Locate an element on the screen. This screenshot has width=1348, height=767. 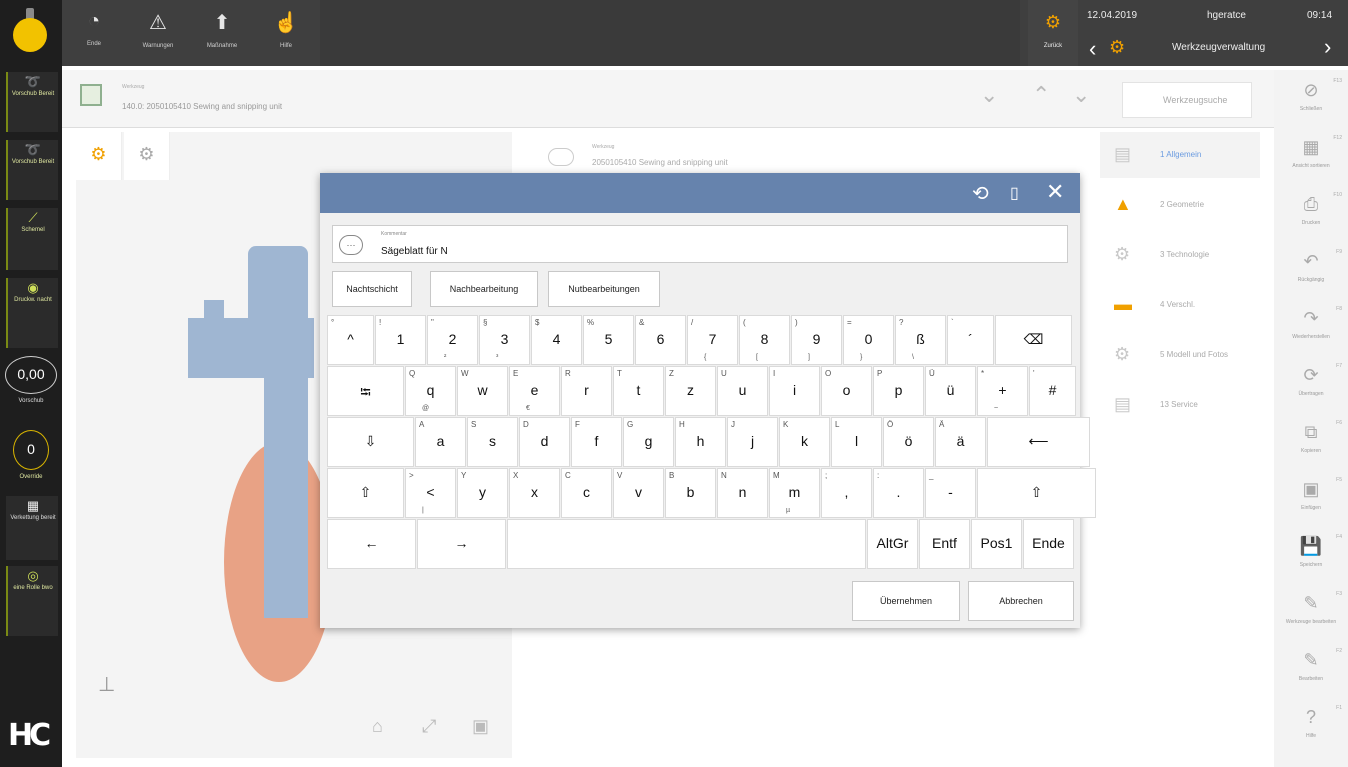
cancel-button: Abbrechen is located at coordinates (1021, 601).